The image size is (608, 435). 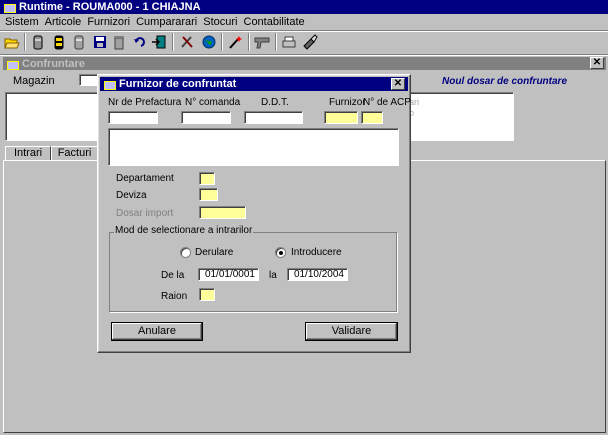 What do you see at coordinates (74, 153) in the screenshot?
I see `tab-facturi: Facturi` at bounding box center [74, 153].